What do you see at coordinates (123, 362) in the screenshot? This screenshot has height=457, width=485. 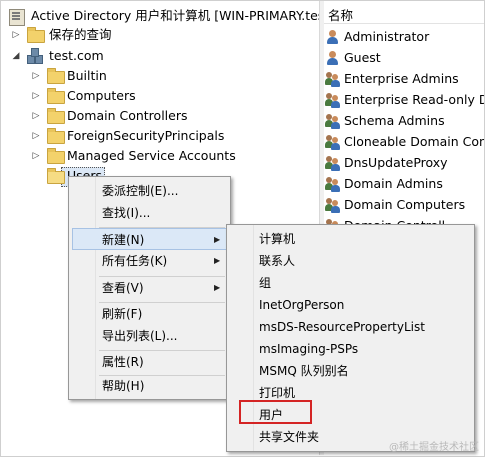 I see `menu-item-label: 属性(R)` at bounding box center [123, 362].